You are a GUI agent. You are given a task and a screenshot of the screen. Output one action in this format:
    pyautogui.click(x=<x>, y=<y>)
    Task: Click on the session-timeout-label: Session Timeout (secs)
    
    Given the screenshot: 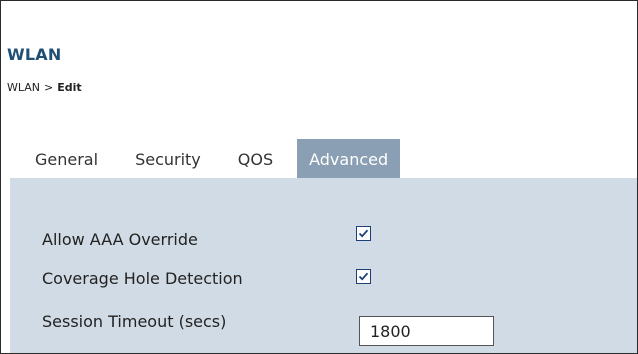 What is the action you would take?
    pyautogui.click(x=134, y=321)
    